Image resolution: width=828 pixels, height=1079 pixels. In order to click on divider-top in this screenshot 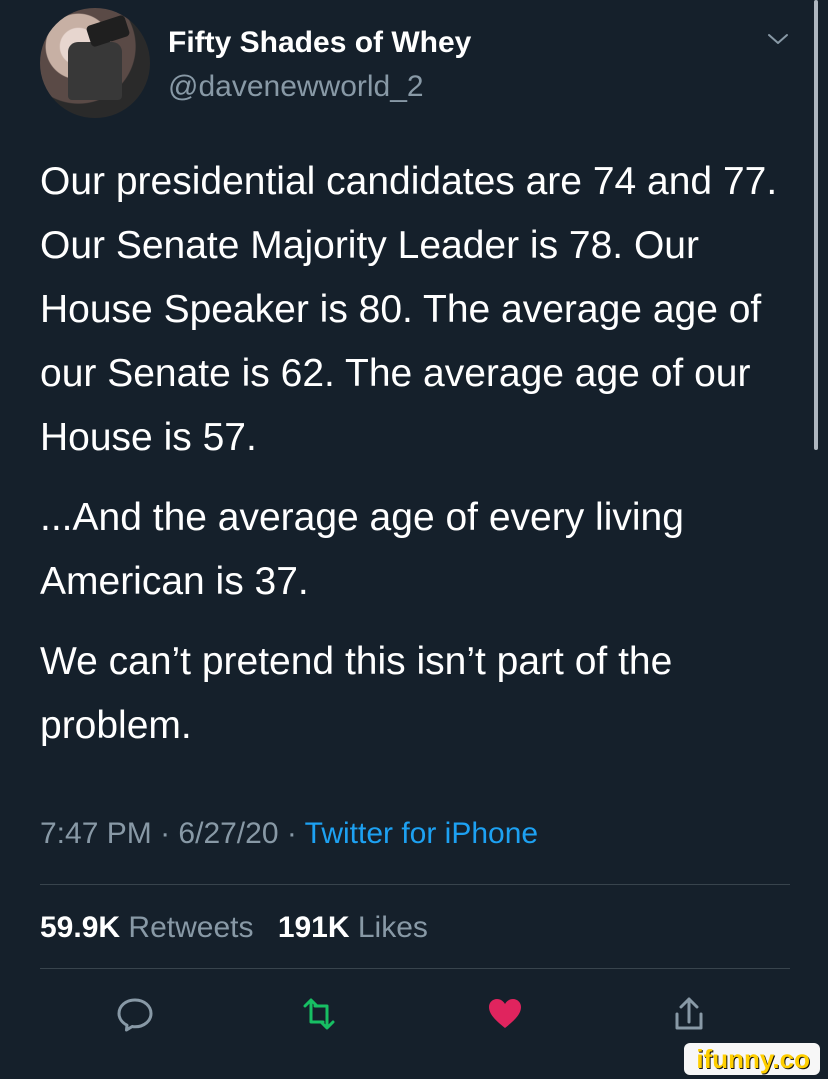, I will do `click(415, 884)`.